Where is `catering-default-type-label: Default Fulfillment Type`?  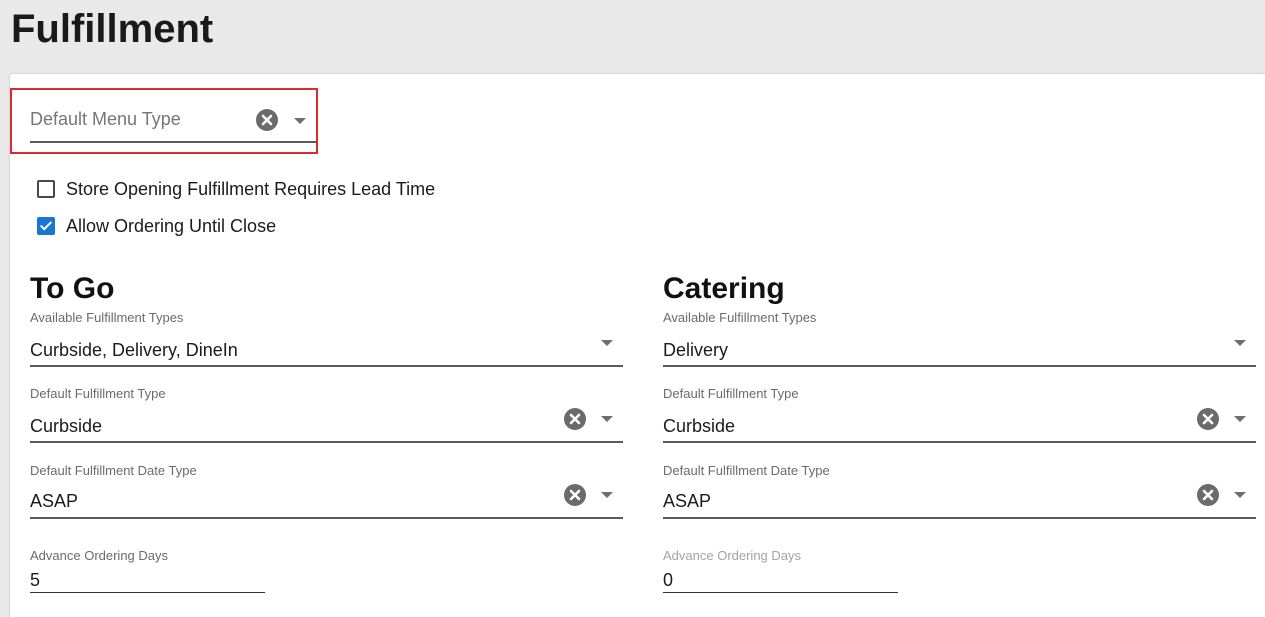
catering-default-type-label: Default Fulfillment Type is located at coordinates (731, 393).